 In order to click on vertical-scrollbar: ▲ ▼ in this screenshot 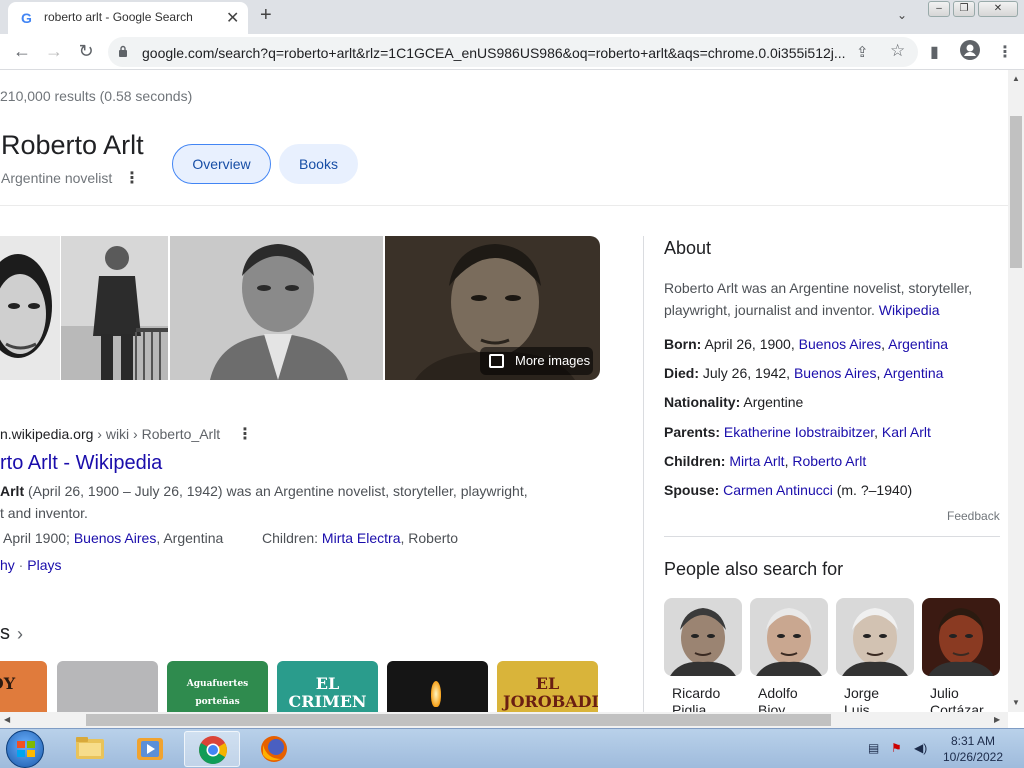, I will do `click(1016, 391)`.